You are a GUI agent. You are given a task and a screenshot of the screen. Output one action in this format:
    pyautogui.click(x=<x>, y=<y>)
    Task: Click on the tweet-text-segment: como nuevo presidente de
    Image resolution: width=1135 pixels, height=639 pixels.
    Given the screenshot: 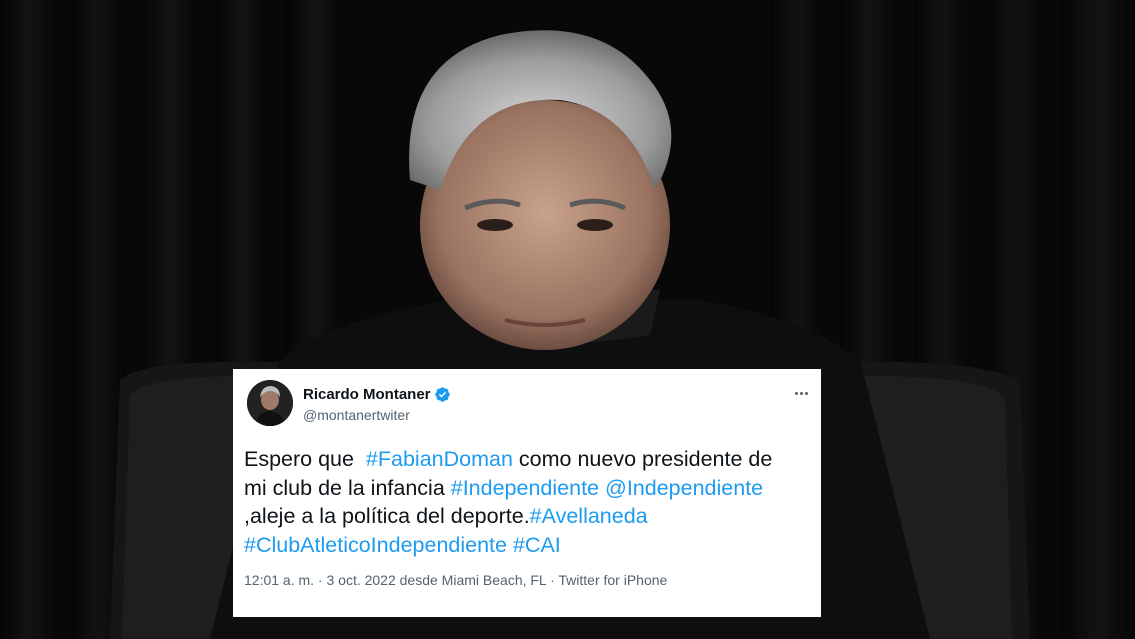 What is the action you would take?
    pyautogui.click(x=642, y=459)
    